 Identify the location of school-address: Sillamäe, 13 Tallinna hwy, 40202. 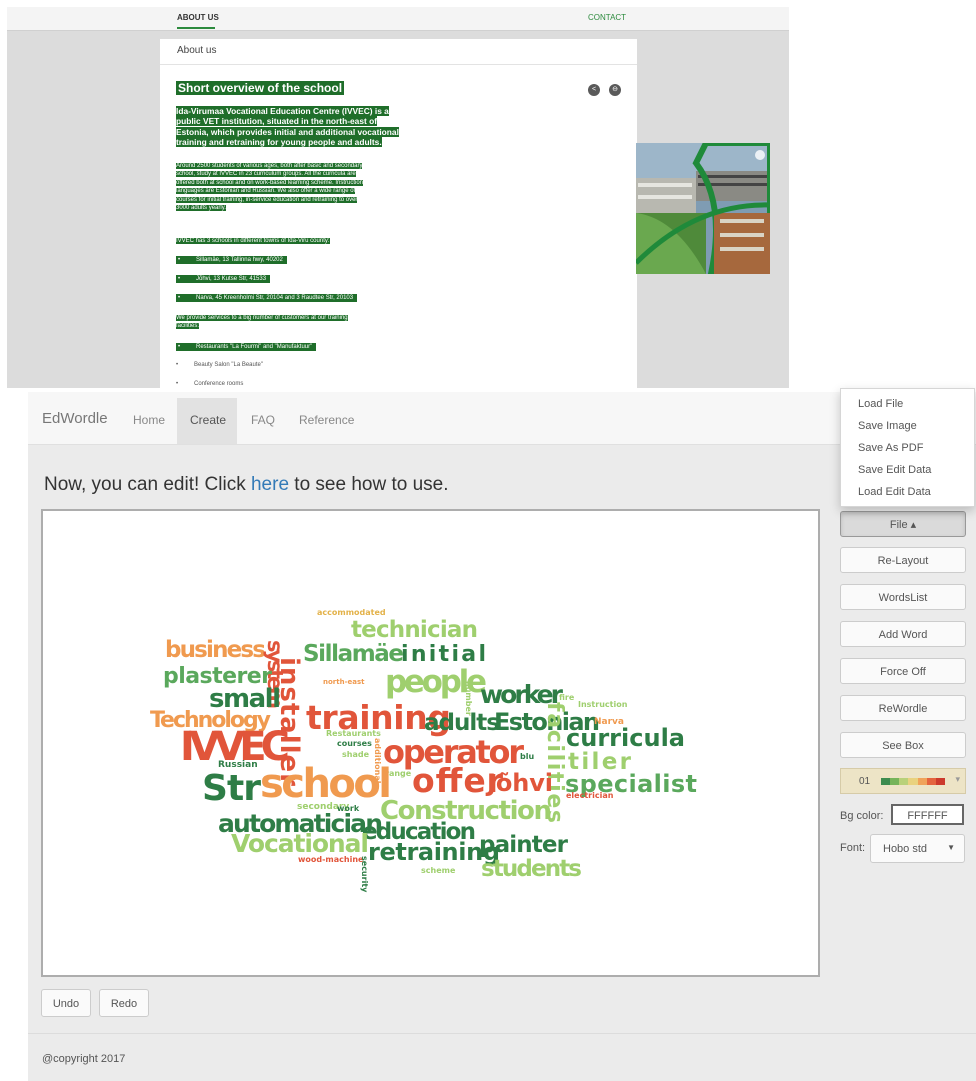
(239, 260).